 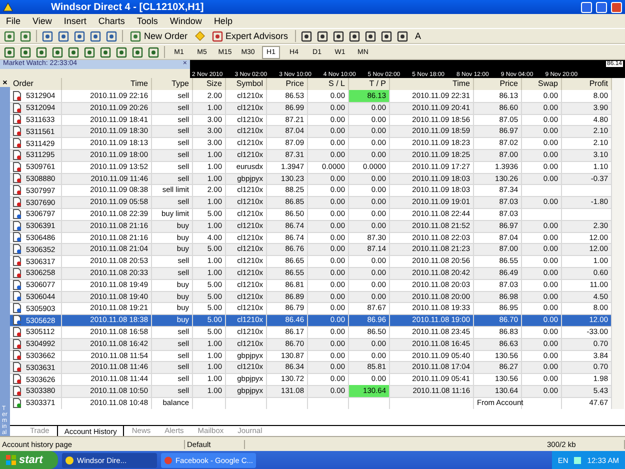 I want to click on menu-item: Tools, so click(x=147, y=21).